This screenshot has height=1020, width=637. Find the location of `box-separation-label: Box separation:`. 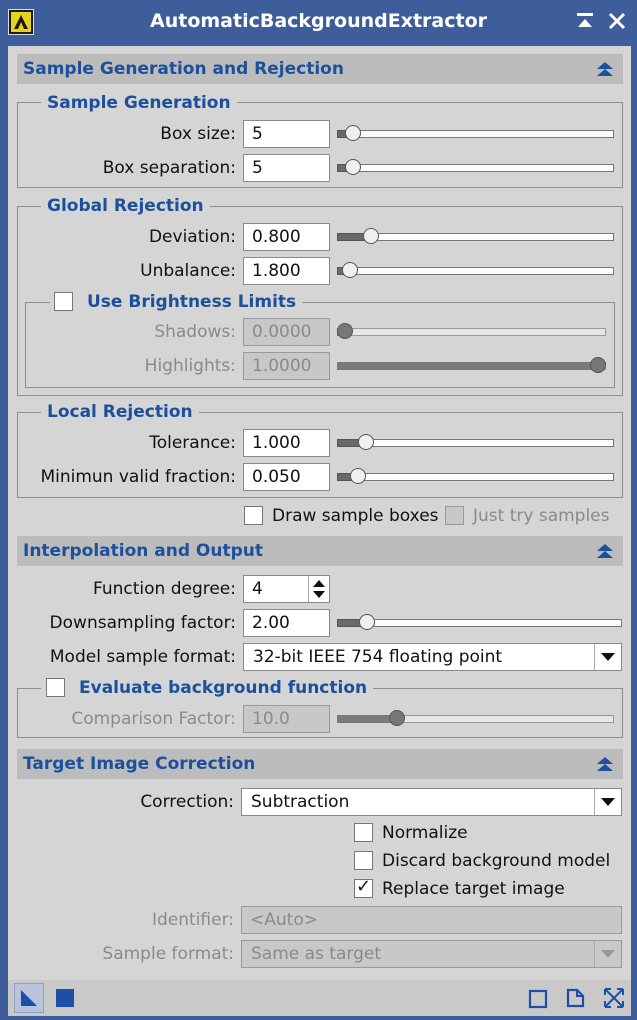

box-separation-label: Box separation: is located at coordinates (169, 168).